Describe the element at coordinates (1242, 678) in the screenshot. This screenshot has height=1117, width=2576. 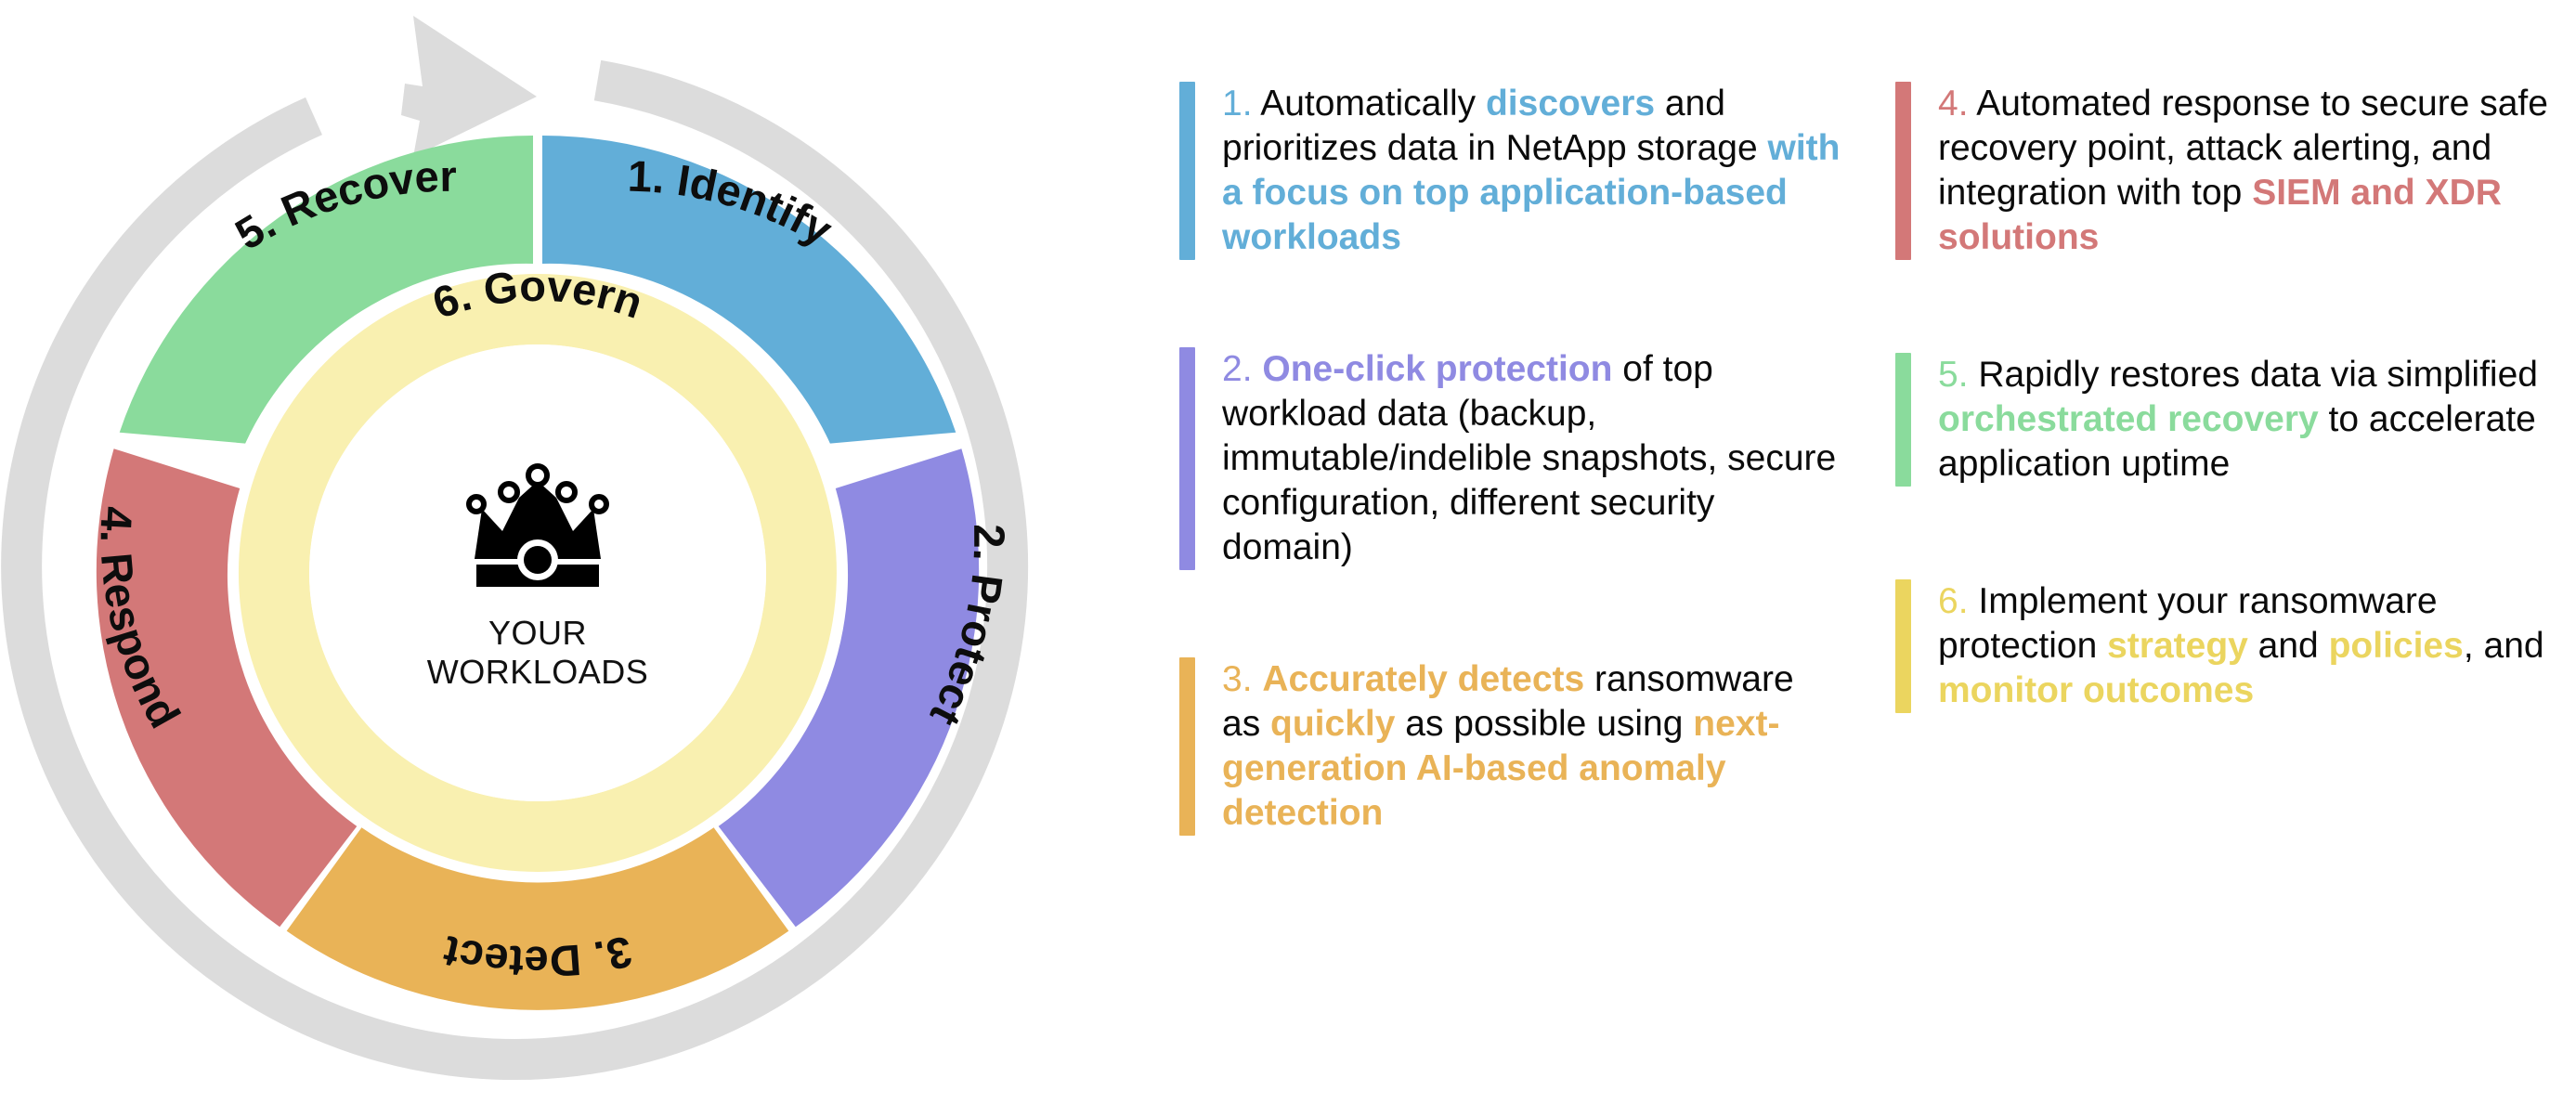
I see `callout-3-run-num: 3.` at that location.